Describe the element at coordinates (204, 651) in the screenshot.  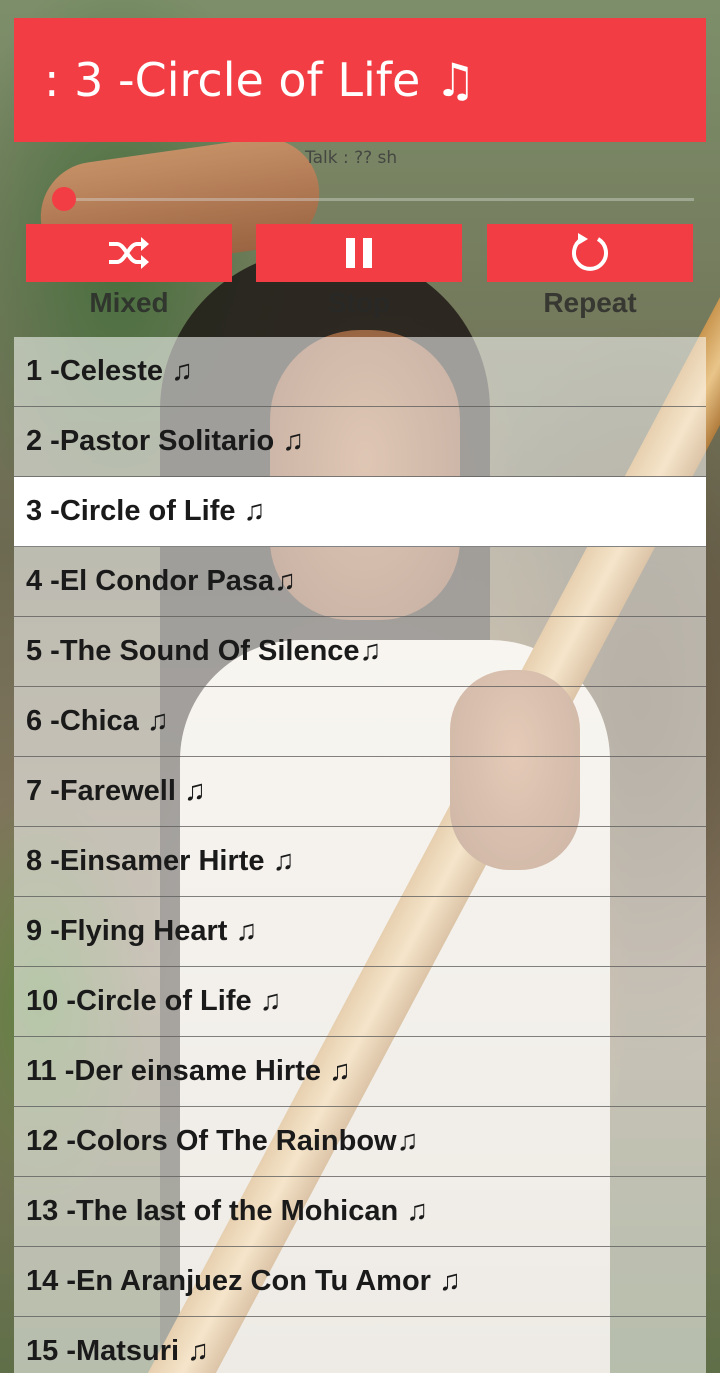
I see `playlist-item-label: 5 -The Sound Of Silence♫` at that location.